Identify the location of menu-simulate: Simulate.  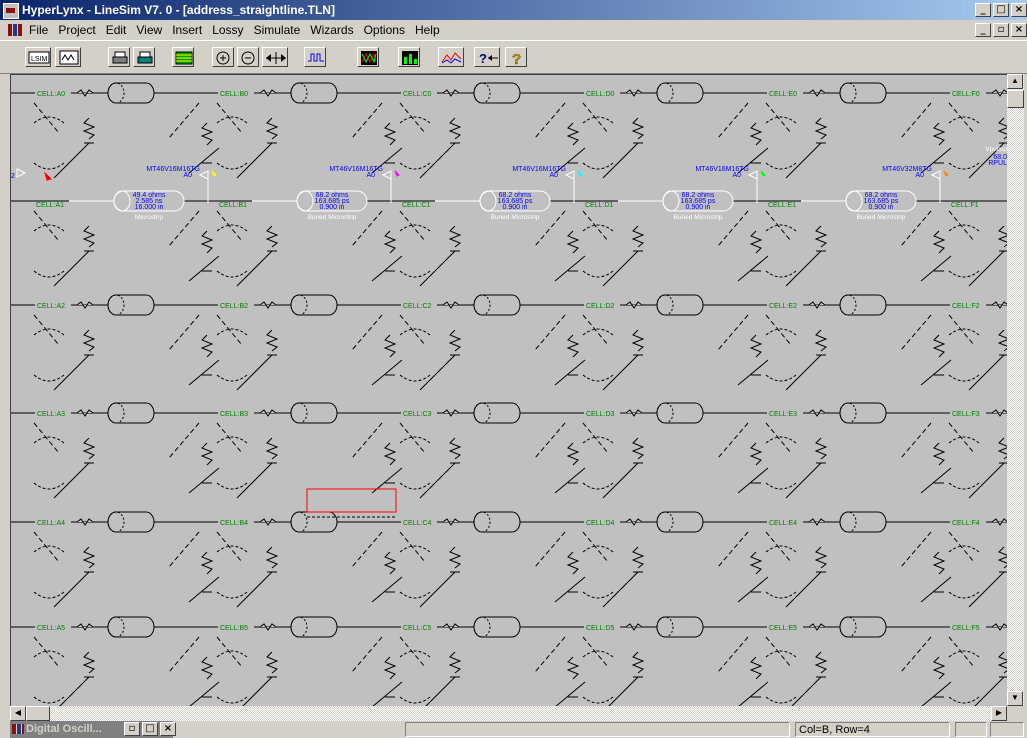
(277, 30).